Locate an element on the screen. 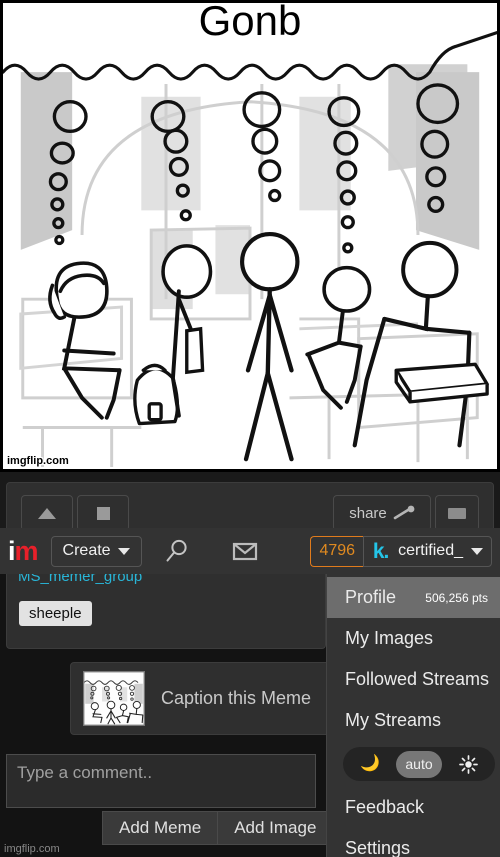  menu-item-settings: Settings is located at coordinates (413, 842).